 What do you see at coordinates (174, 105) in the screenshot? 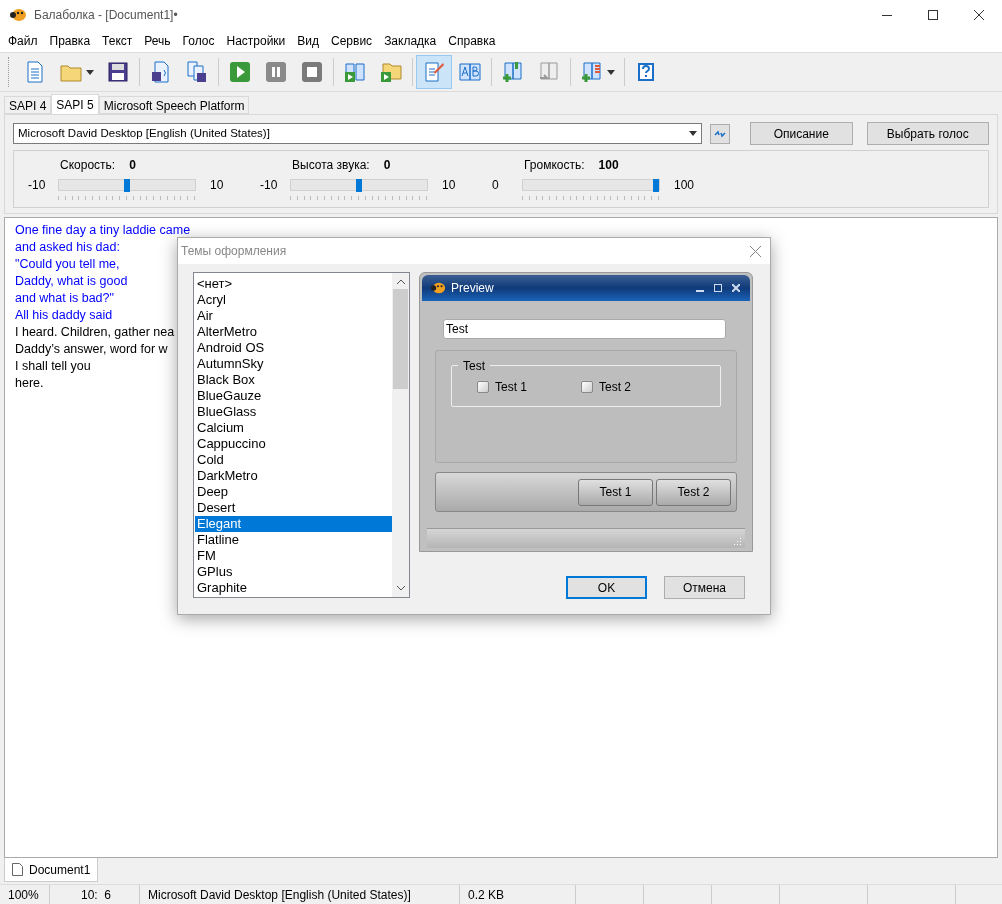
I see `engine-tab: Microsoft Speech Platform` at bounding box center [174, 105].